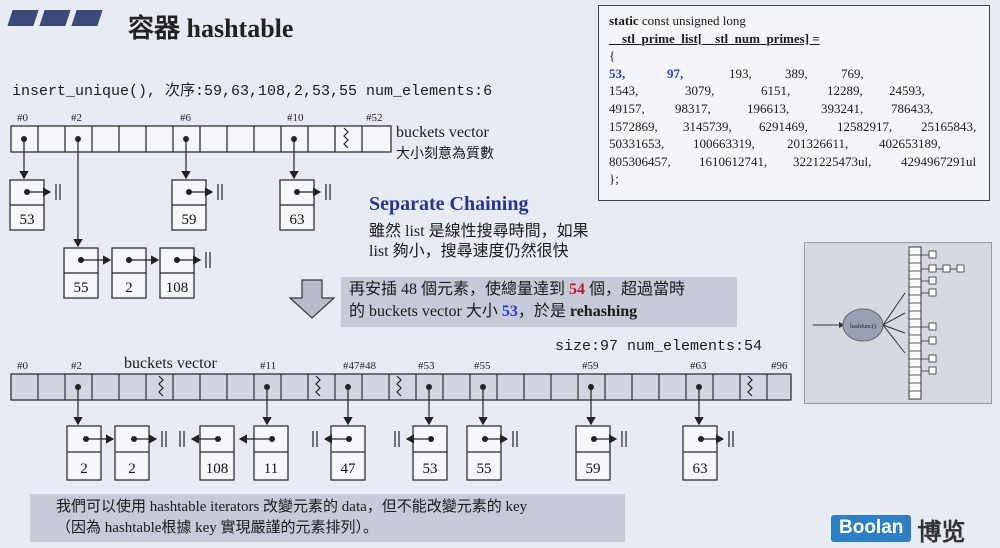 This screenshot has width=1000, height=548. I want to click on footer-line-2: （因為 hashtable根據 key 實現嚴謹的元素排列）。, so click(217, 528).